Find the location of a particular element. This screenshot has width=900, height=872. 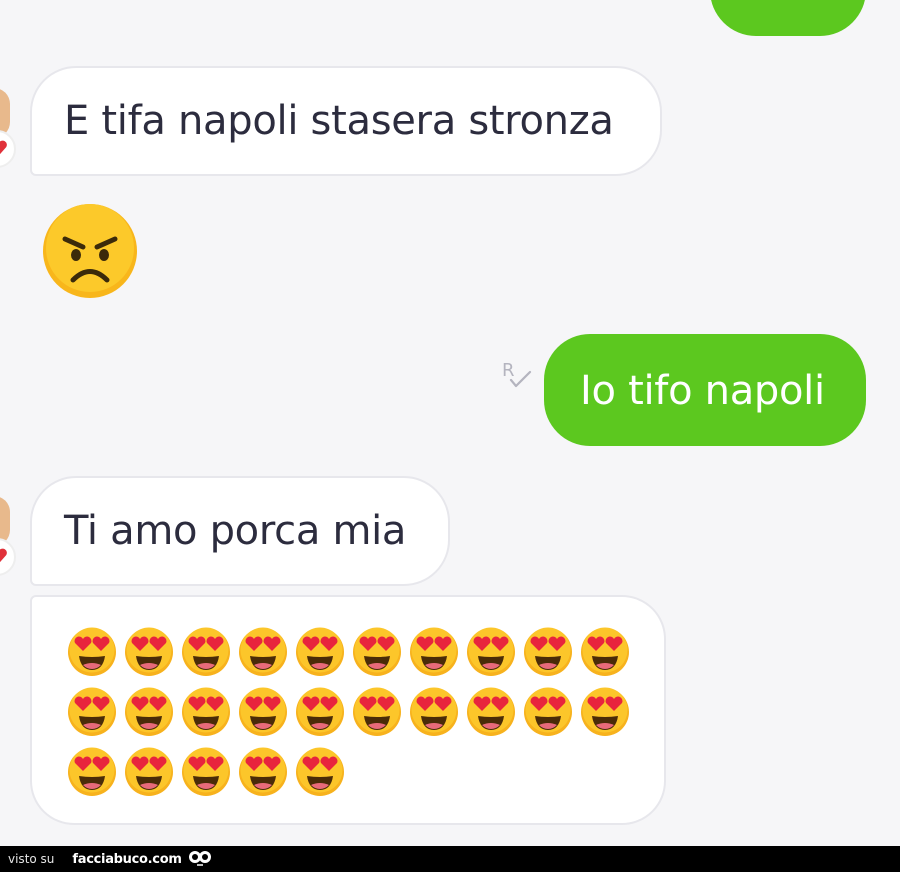

seen-on-label: visto su is located at coordinates (31, 859).